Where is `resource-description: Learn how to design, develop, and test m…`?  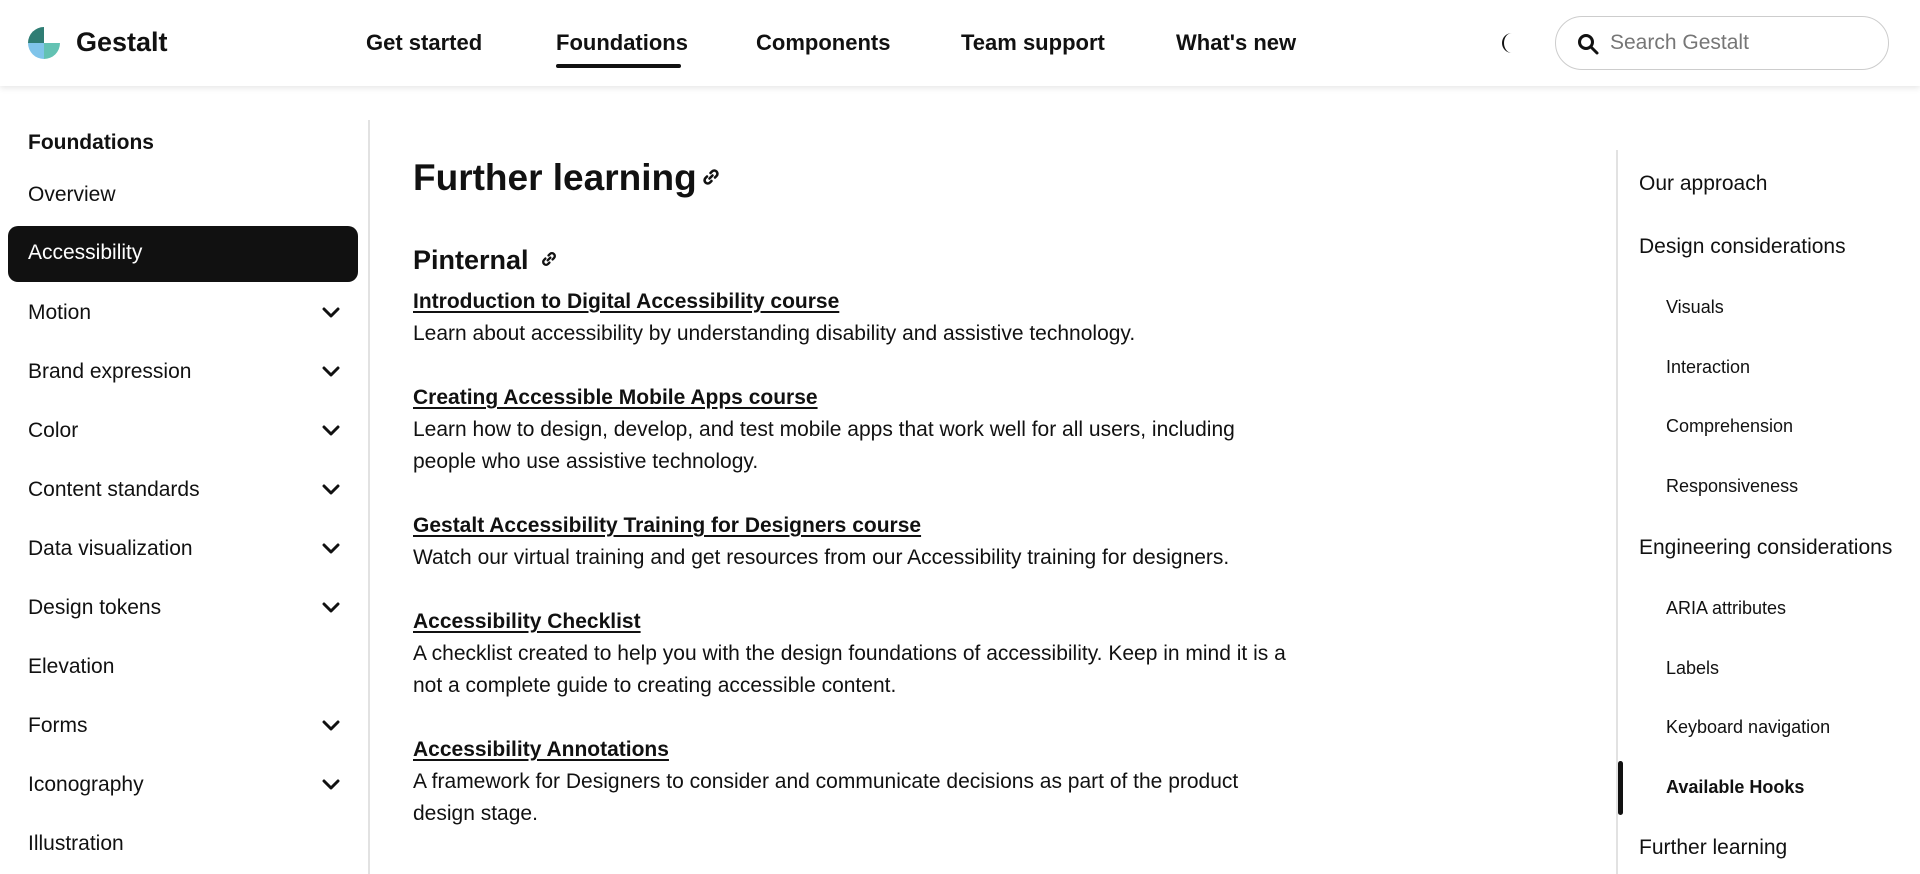
resource-description: Learn how to design, develop, and test m… is located at coordinates (824, 445).